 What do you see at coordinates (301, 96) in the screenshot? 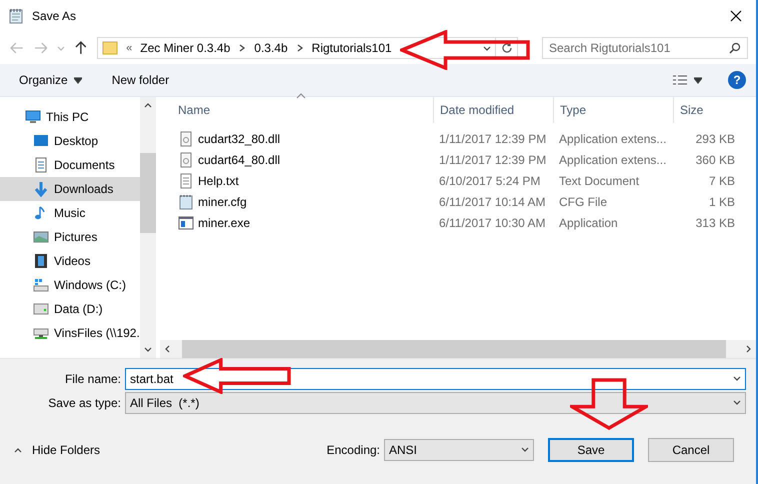
I see `sort-caret-icon` at bounding box center [301, 96].